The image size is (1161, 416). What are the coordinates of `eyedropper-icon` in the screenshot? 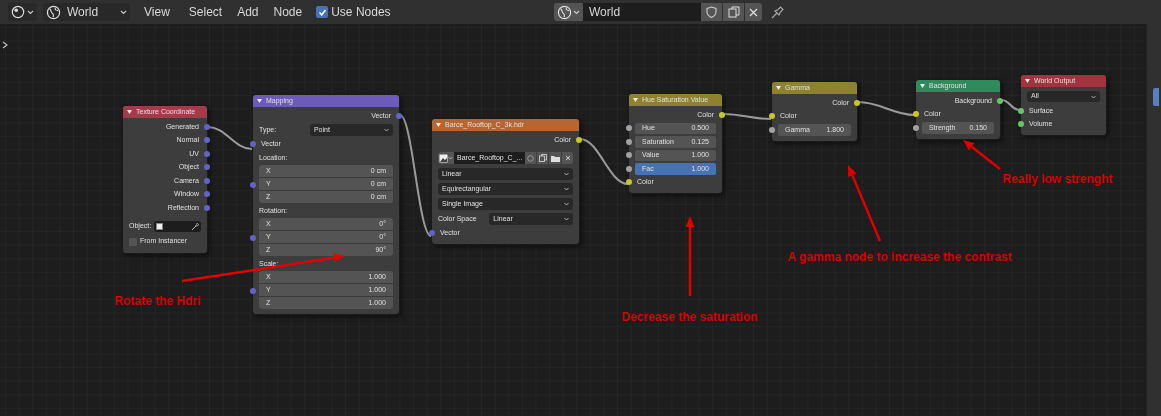 It's located at (195, 226).